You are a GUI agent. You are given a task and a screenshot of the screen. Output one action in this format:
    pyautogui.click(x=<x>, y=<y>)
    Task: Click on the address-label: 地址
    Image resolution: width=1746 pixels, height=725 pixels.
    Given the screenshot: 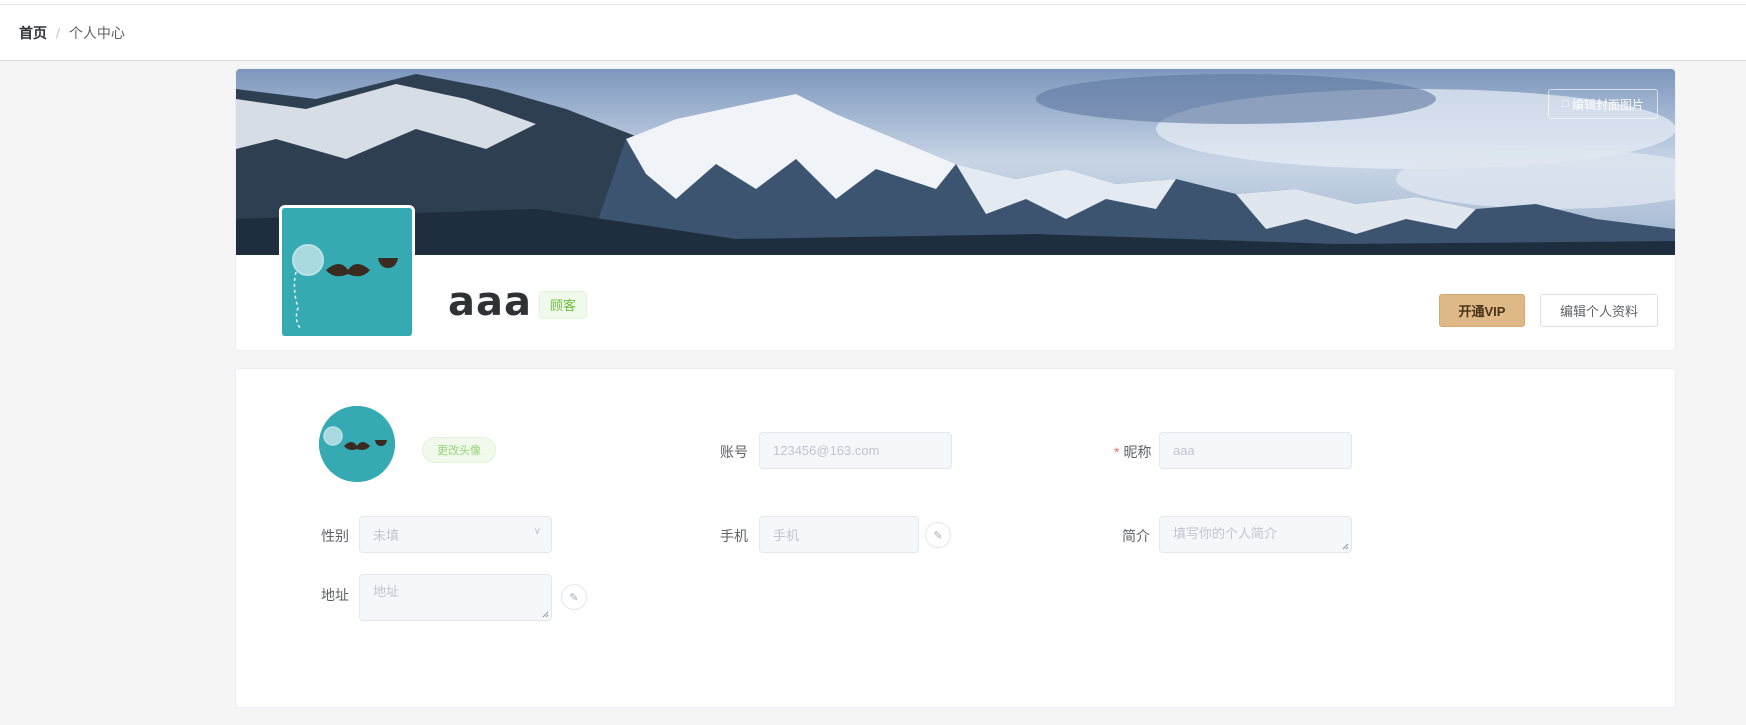 What is the action you would take?
    pyautogui.click(x=335, y=595)
    